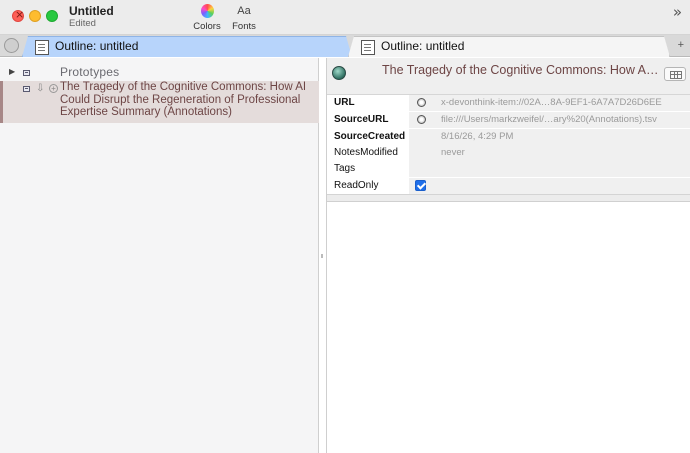  What do you see at coordinates (26, 73) in the screenshot?
I see `container-note-icon` at bounding box center [26, 73].